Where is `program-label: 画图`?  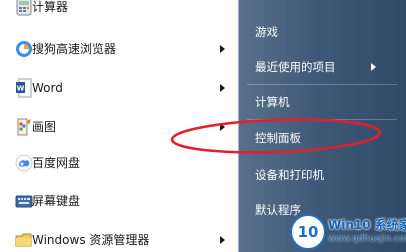 program-label: 画图 is located at coordinates (44, 127).